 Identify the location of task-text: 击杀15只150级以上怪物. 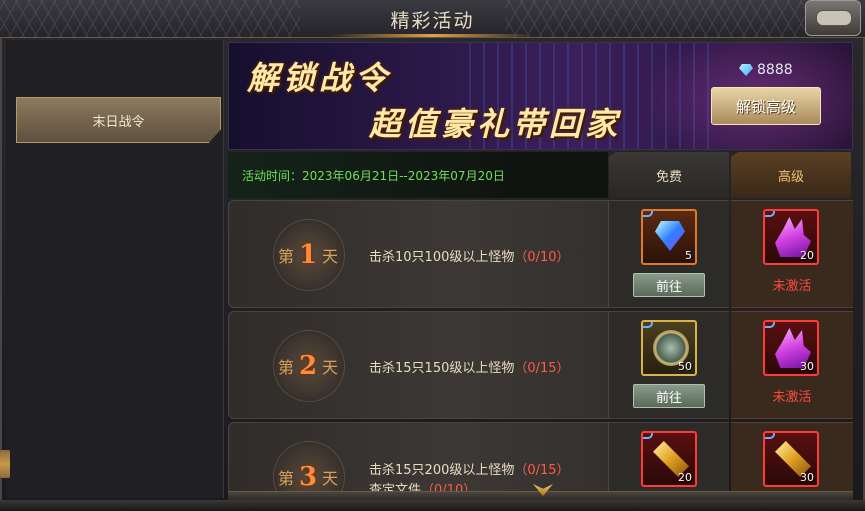
(442, 368).